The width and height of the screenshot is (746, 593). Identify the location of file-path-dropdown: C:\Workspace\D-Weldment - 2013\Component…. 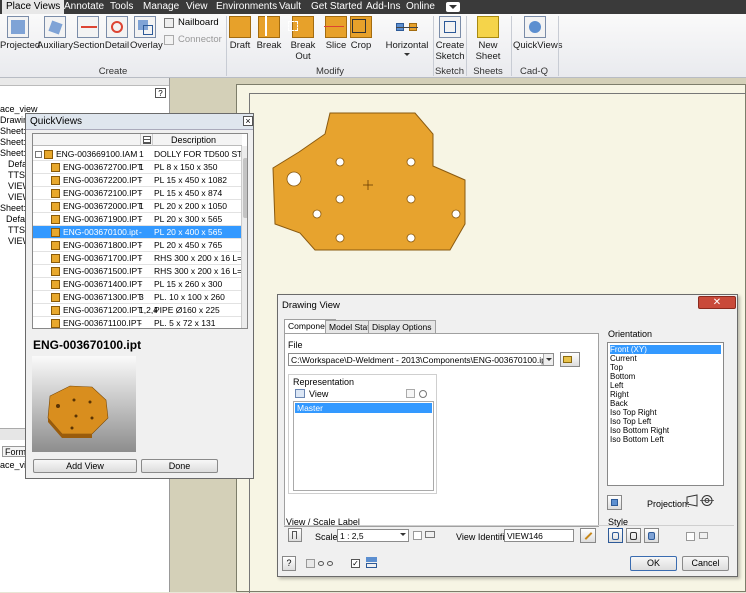
(421, 359).